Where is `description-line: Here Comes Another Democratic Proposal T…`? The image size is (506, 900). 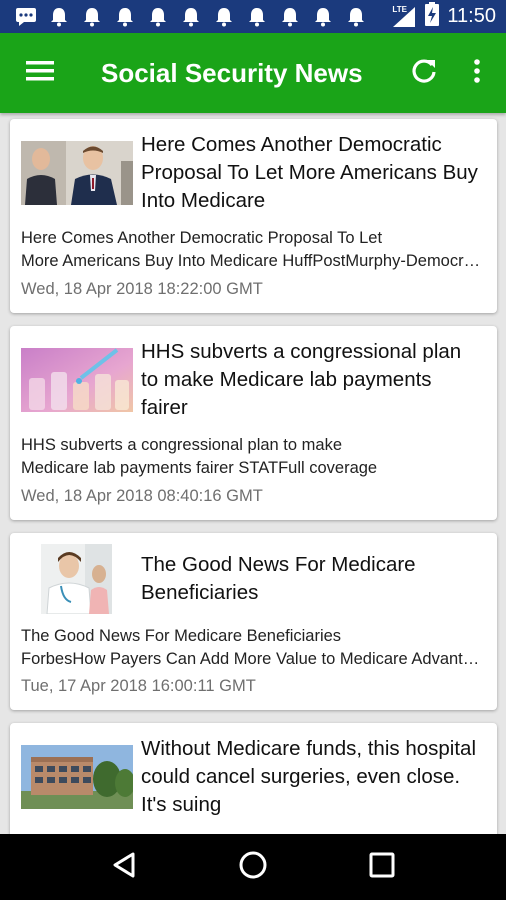
description-line: Here Comes Another Democratic Proposal T… is located at coordinates (202, 238).